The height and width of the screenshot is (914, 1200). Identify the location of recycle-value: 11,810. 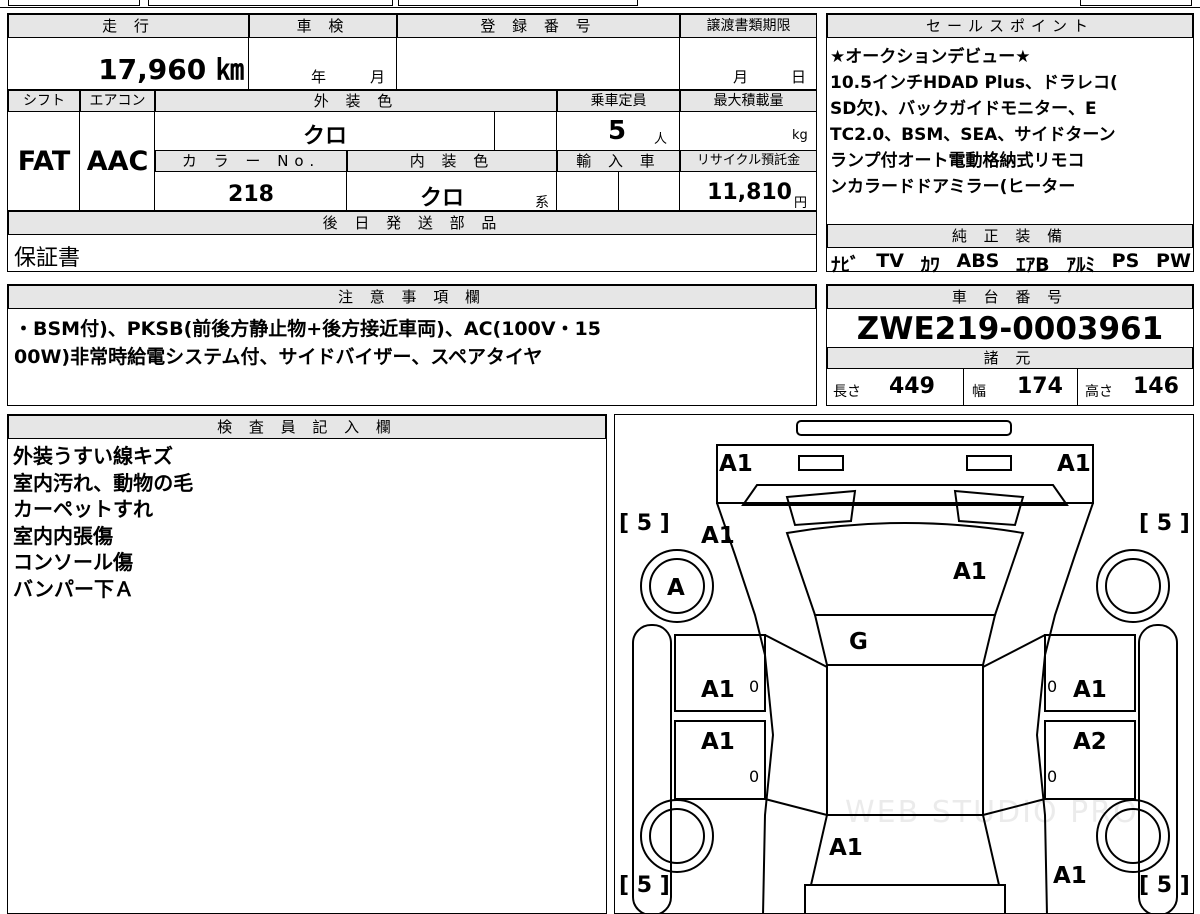
(749, 192).